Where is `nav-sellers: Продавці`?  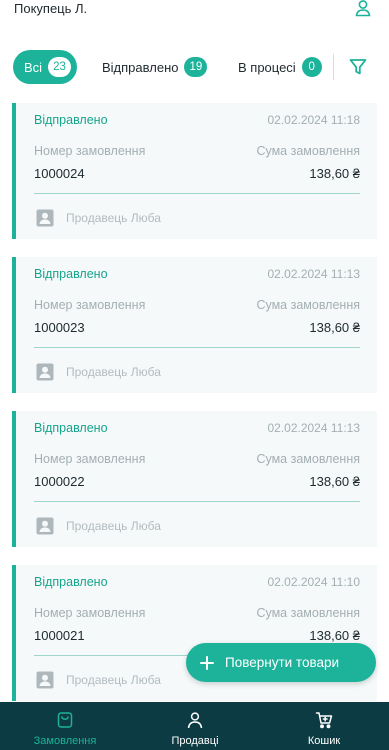
nav-sellers: Продавці is located at coordinates (195, 726).